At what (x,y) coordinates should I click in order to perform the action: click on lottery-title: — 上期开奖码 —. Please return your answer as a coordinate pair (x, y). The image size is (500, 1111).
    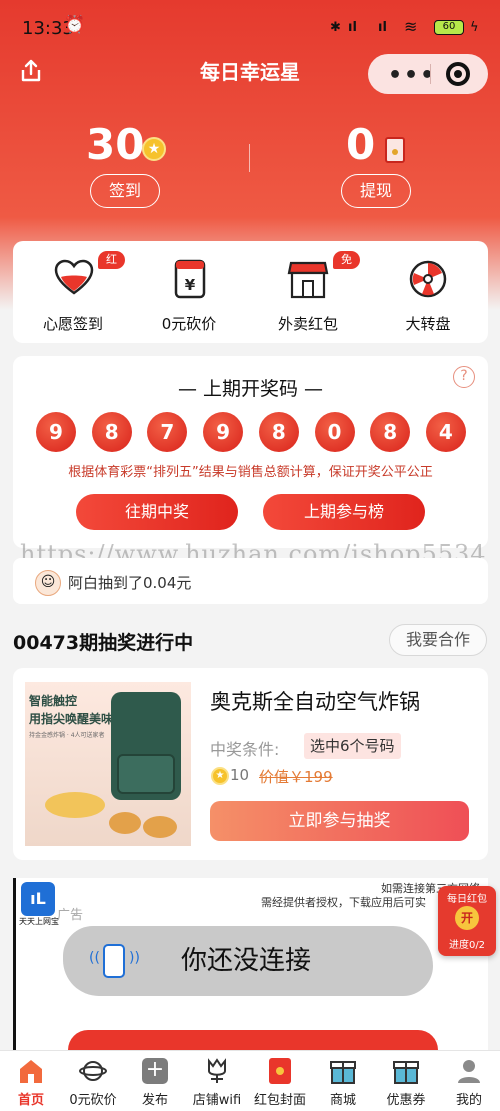
    Looking at the image, I should click on (250, 389).